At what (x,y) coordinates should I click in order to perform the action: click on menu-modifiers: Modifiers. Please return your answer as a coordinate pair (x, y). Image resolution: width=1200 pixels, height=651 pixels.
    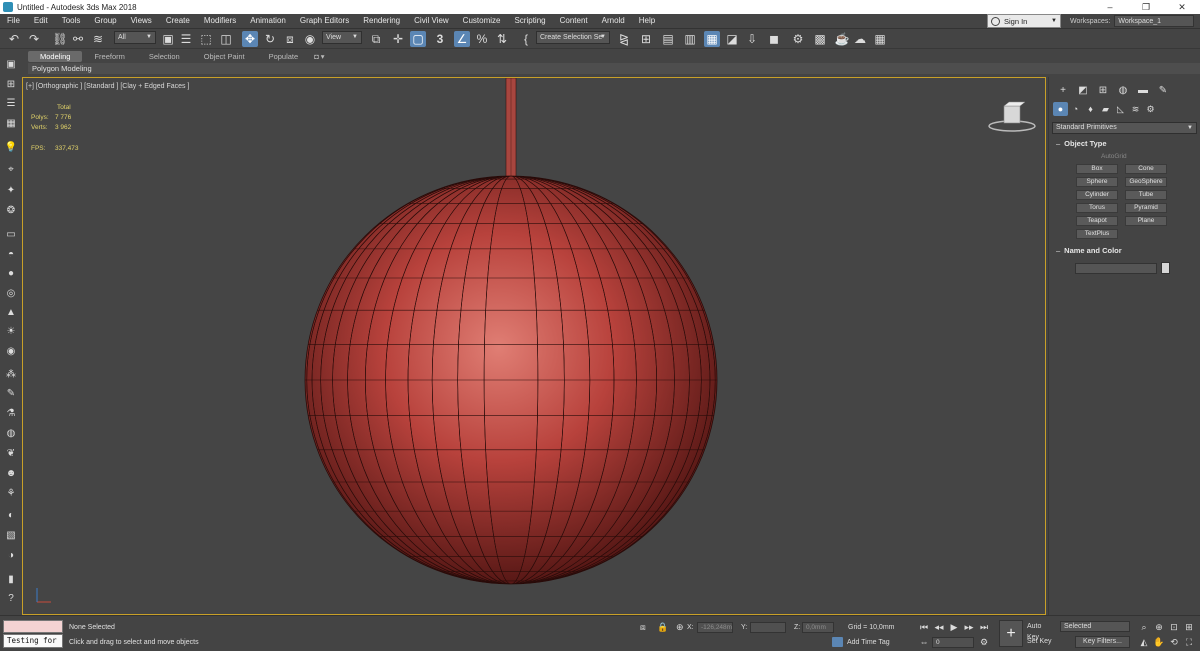
    Looking at the image, I should click on (220, 21).